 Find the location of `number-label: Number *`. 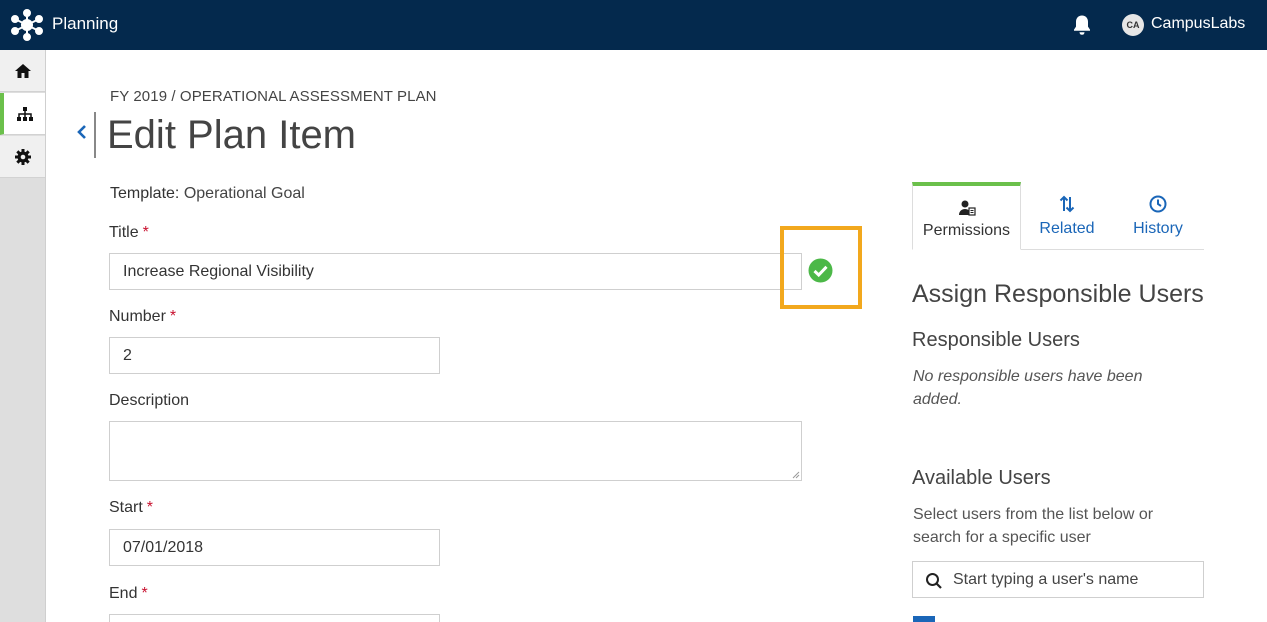

number-label: Number * is located at coordinates (142, 317).